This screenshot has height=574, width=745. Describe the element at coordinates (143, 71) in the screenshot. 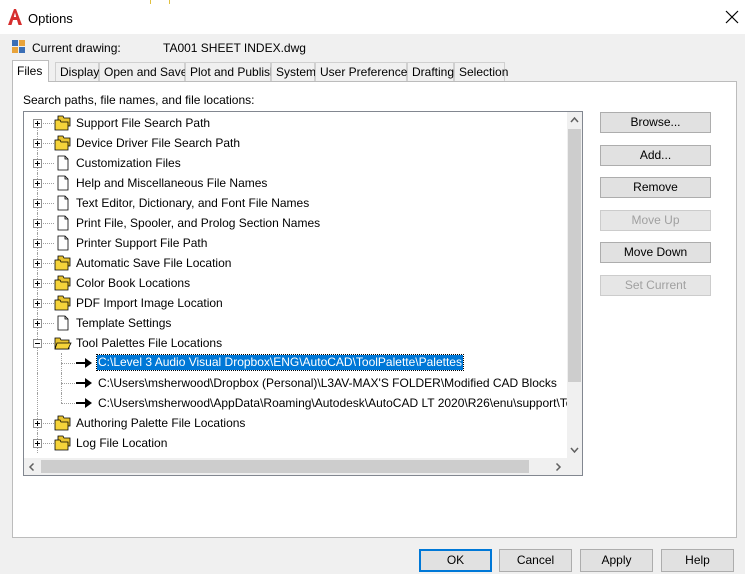

I see `tab-open-and-save: Open and Save` at that location.